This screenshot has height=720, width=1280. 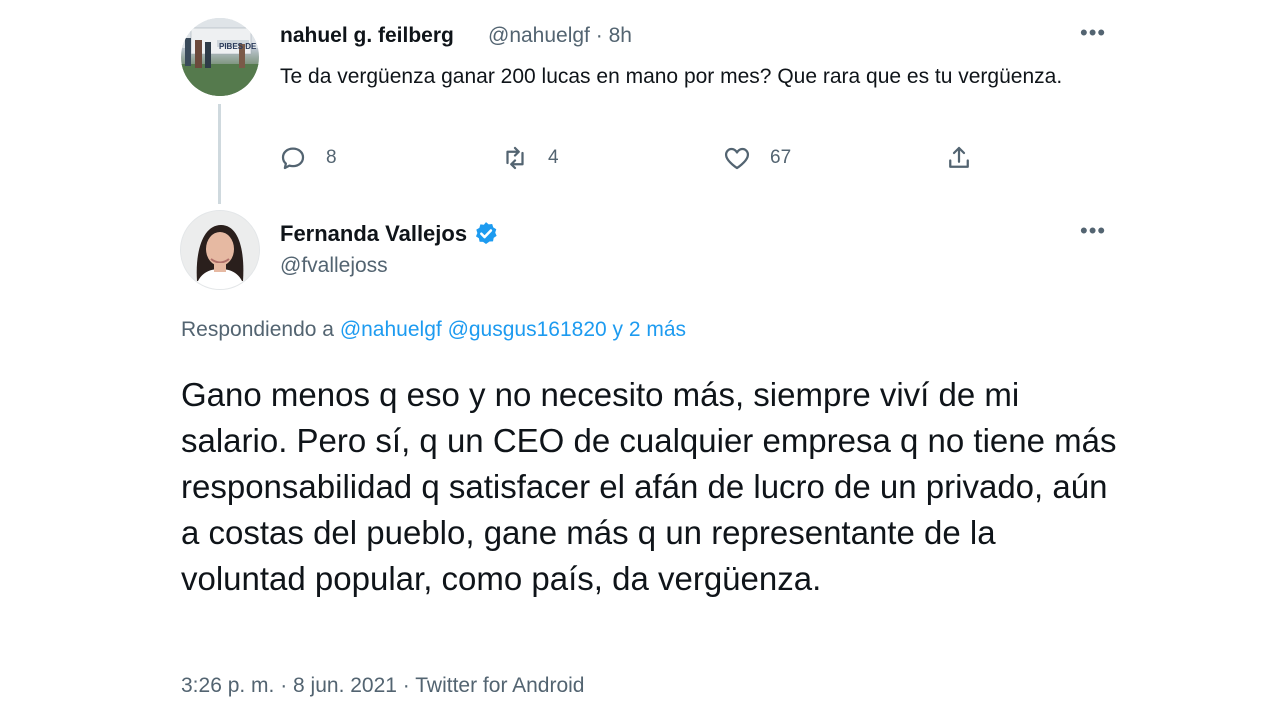 What do you see at coordinates (391, 329) in the screenshot?
I see `replying-mention-nahuelgf: @nahuelgf` at bounding box center [391, 329].